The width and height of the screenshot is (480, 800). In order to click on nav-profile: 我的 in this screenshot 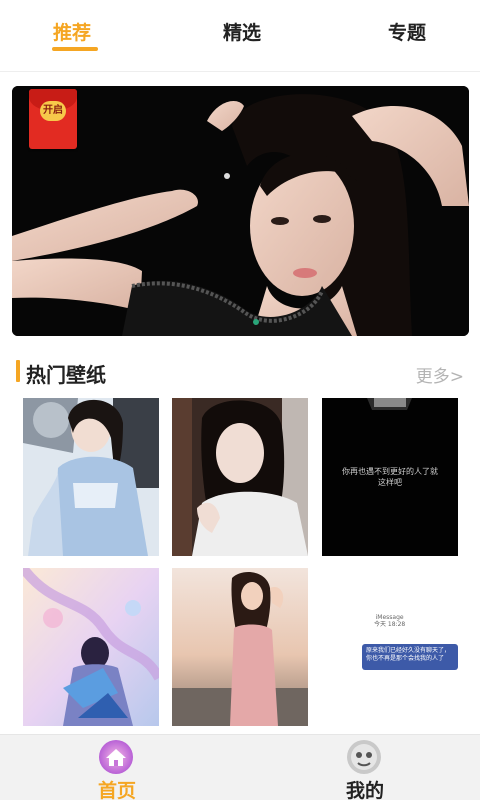, I will do `click(365, 767)`.